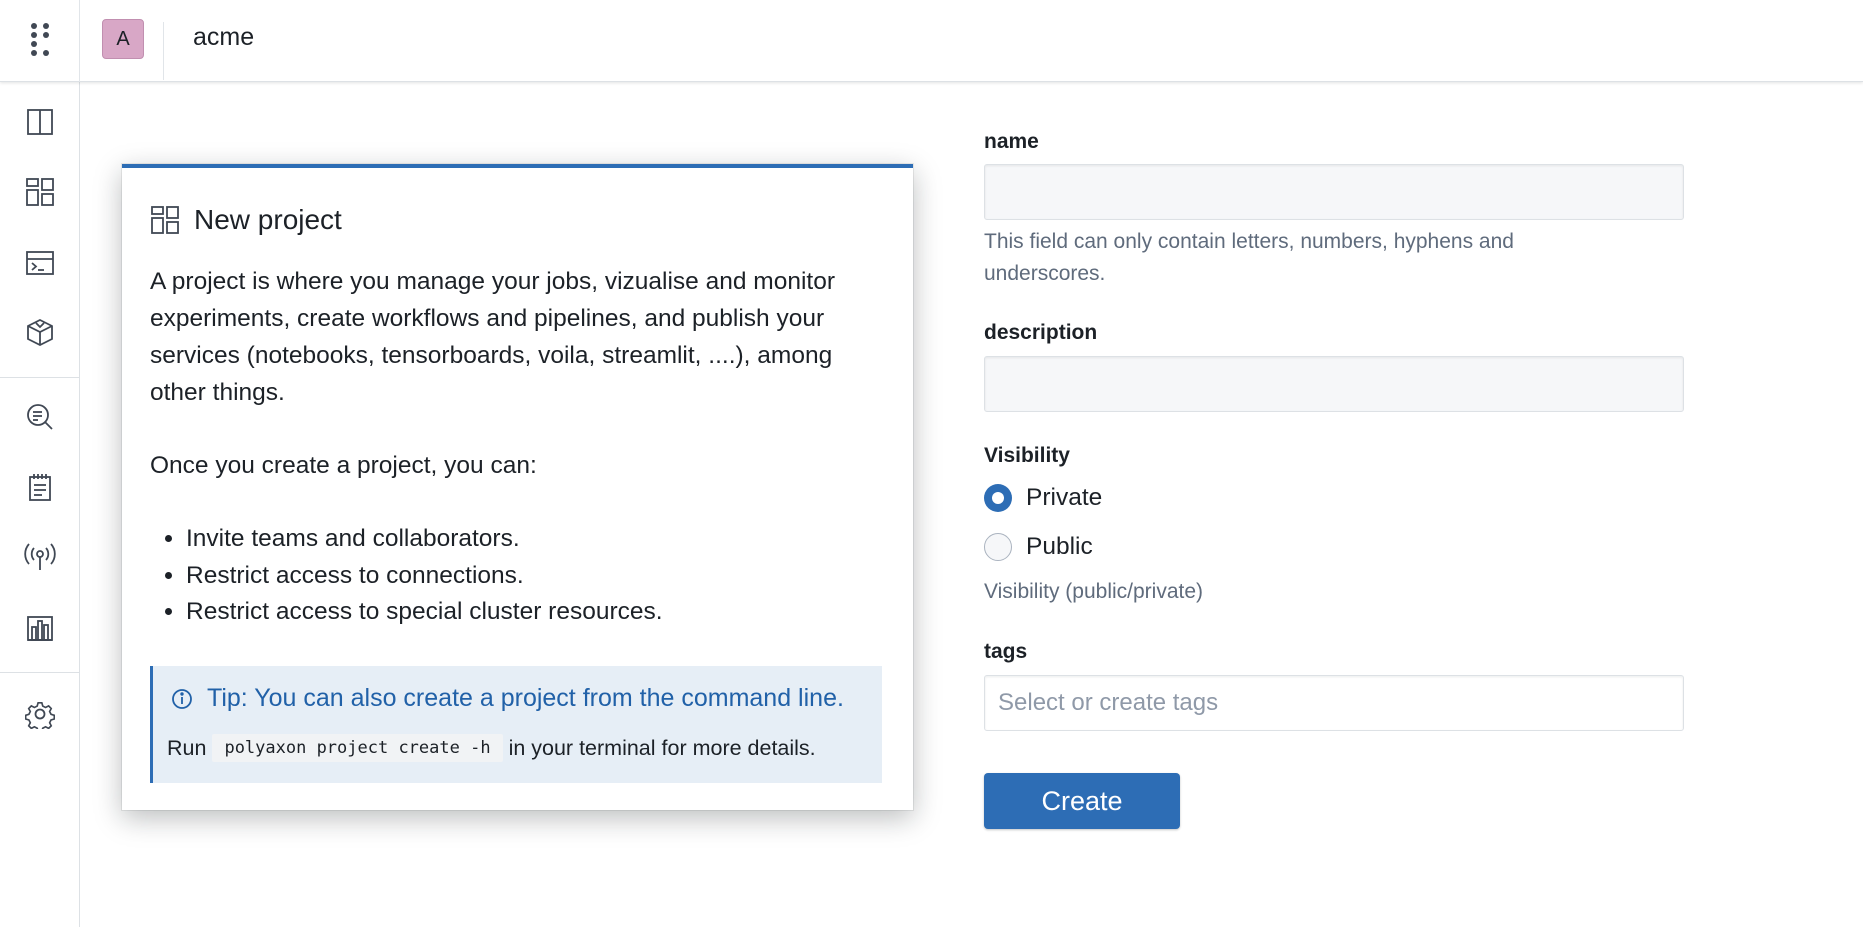 The image size is (1863, 927). What do you see at coordinates (182, 699) in the screenshot?
I see `info-icon` at bounding box center [182, 699].